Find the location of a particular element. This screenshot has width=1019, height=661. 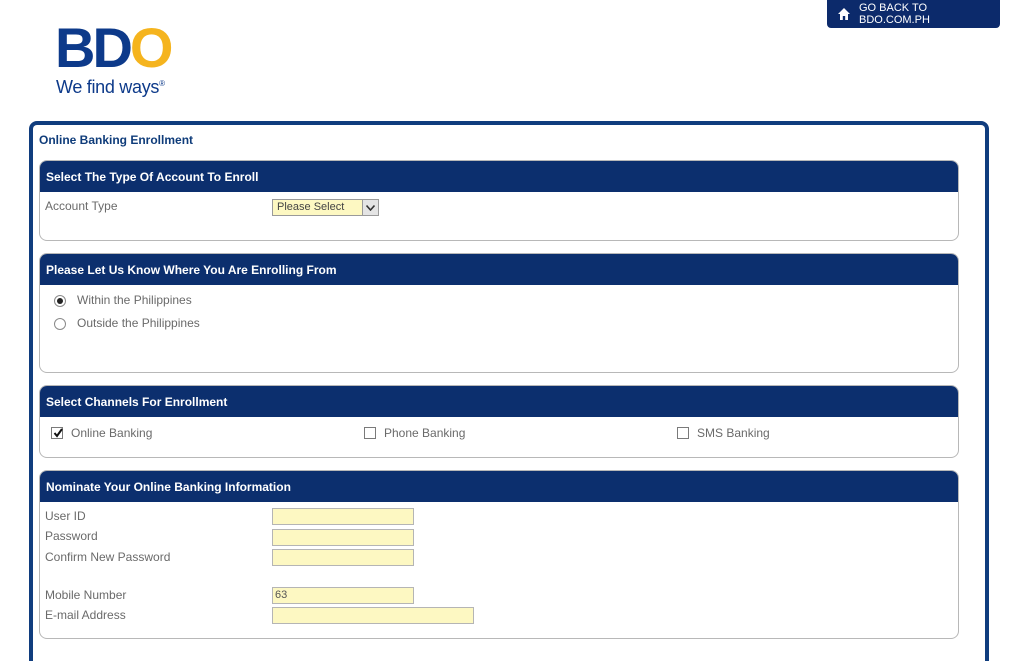

mobile-number-label: Mobile Number is located at coordinates (86, 595).